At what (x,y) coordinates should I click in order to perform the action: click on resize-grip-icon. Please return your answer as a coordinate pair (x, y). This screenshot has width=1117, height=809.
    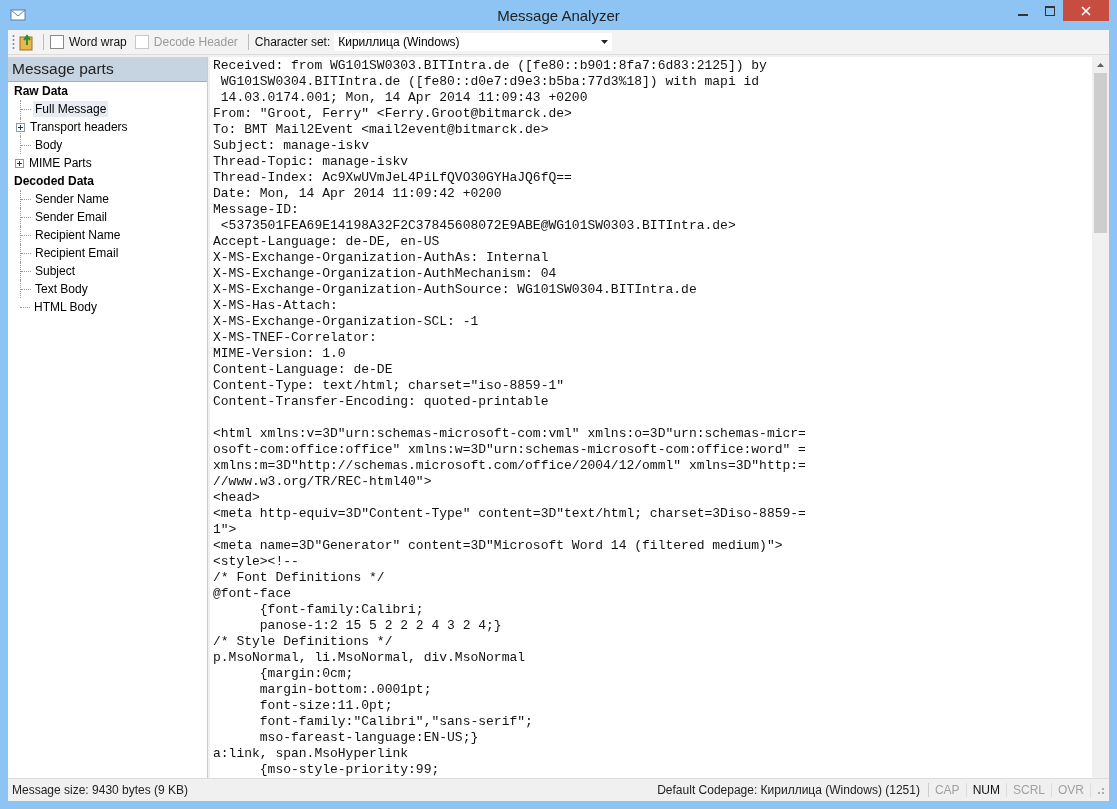
    Looking at the image, I should click on (1100, 790).